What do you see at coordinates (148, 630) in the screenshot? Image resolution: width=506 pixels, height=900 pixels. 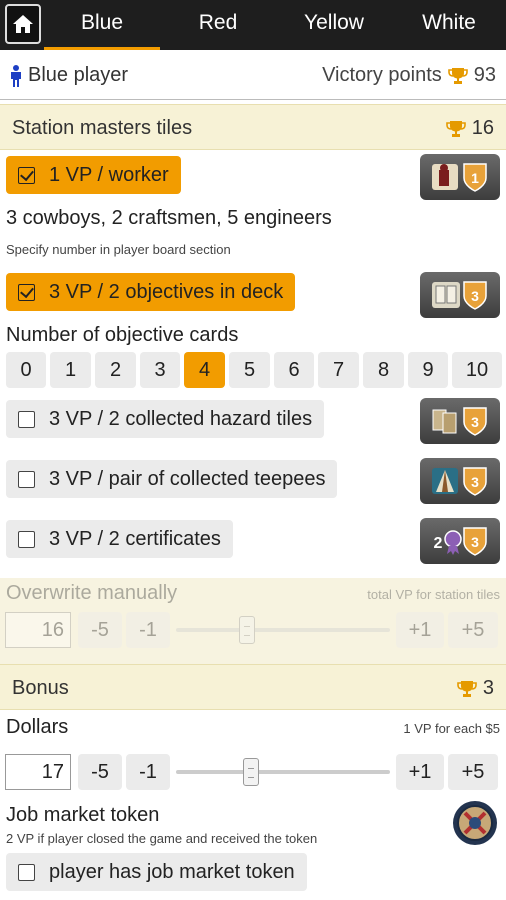 I see `overwrite-minus-1-button: -1` at bounding box center [148, 630].